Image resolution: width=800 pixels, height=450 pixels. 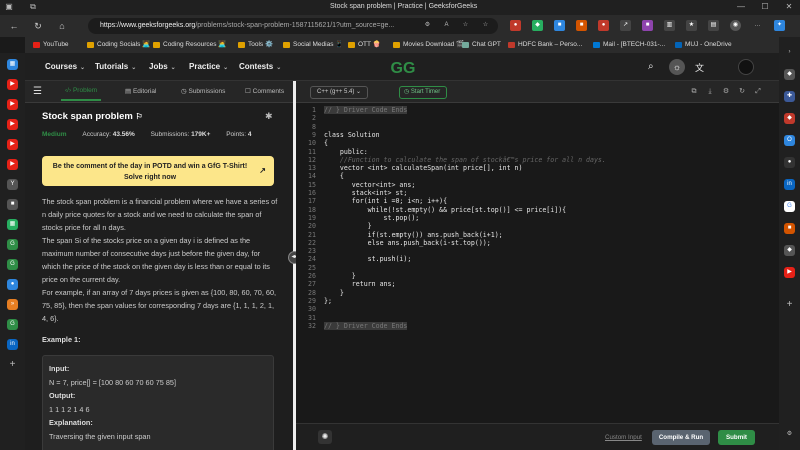 I want to click on extension-icon: ■, so click(x=647, y=25).